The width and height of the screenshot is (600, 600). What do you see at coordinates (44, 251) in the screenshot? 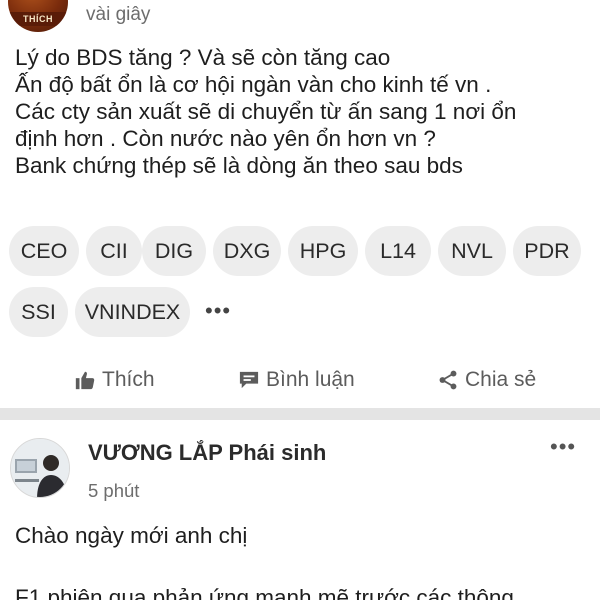
I see `tag-ceo: CEO` at bounding box center [44, 251].